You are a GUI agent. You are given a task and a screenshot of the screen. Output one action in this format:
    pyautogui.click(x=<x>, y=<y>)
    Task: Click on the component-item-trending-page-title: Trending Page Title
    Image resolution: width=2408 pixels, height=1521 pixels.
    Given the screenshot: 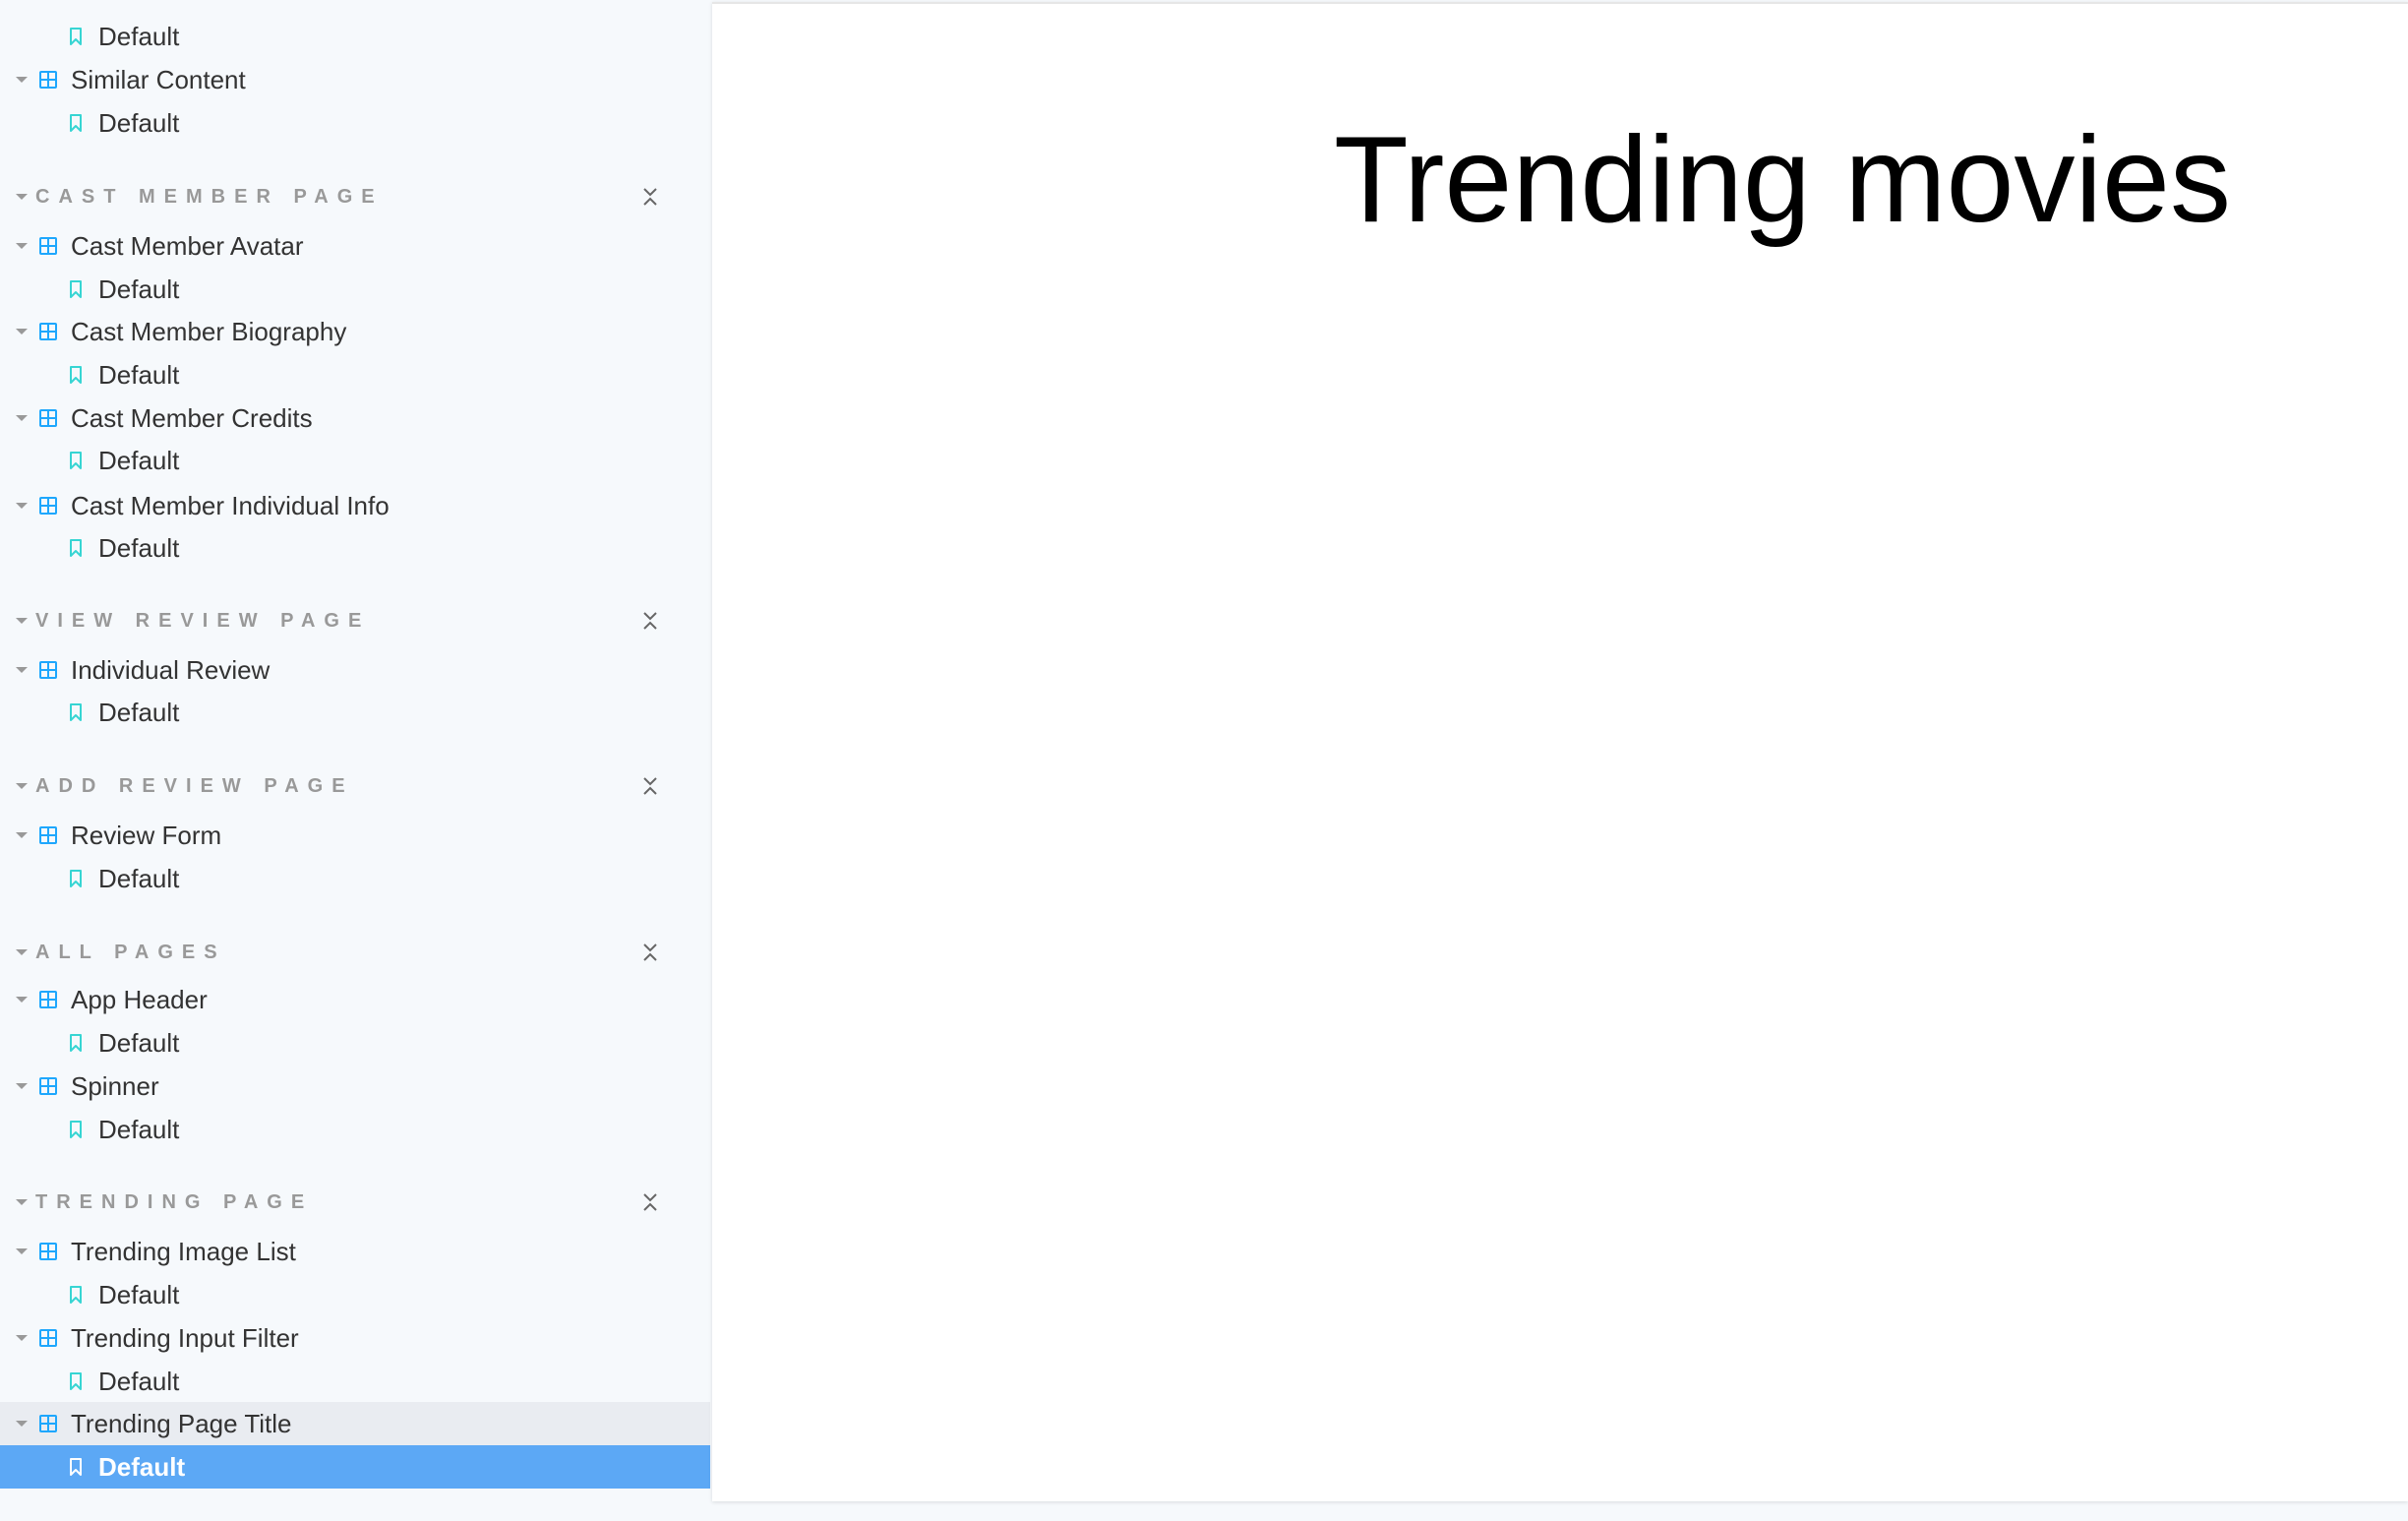 What is the action you would take?
    pyautogui.click(x=355, y=1423)
    